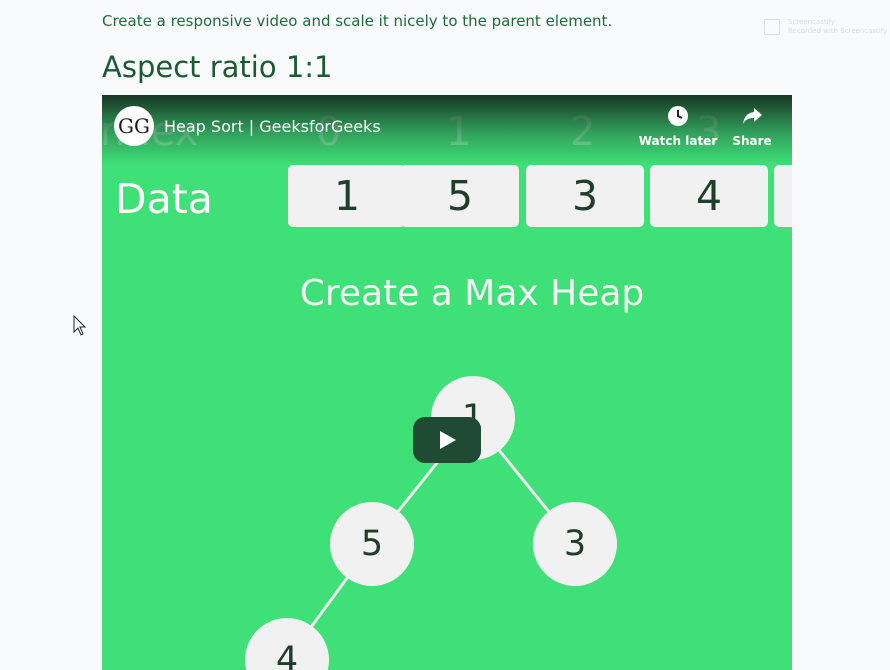 This screenshot has width=890, height=670. I want to click on play-icon, so click(448, 440).